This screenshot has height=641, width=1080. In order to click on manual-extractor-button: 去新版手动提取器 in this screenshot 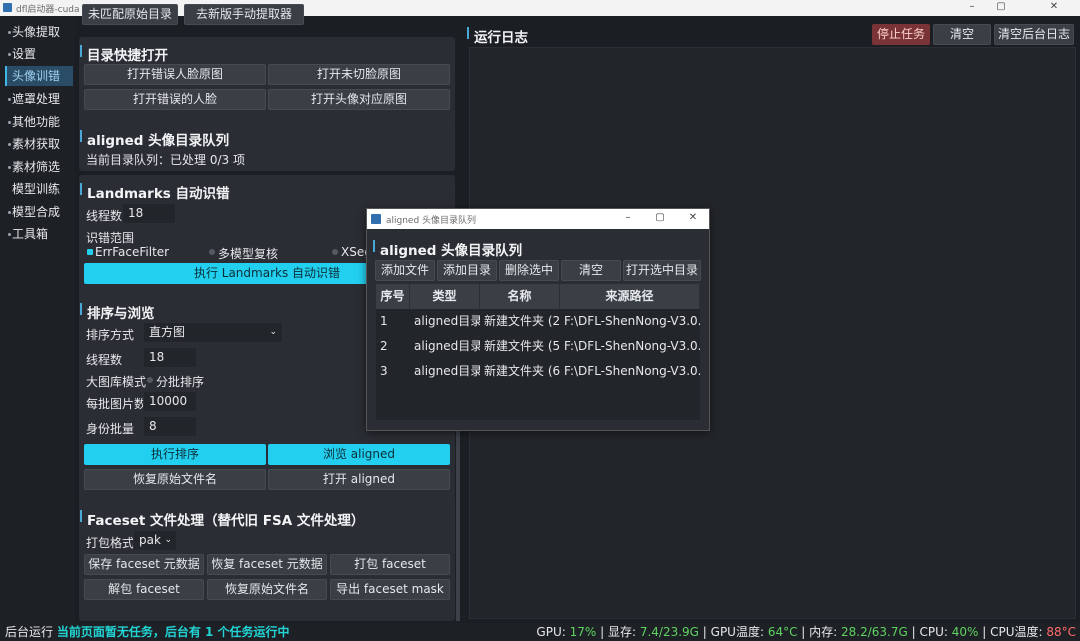, I will do `click(244, 14)`.